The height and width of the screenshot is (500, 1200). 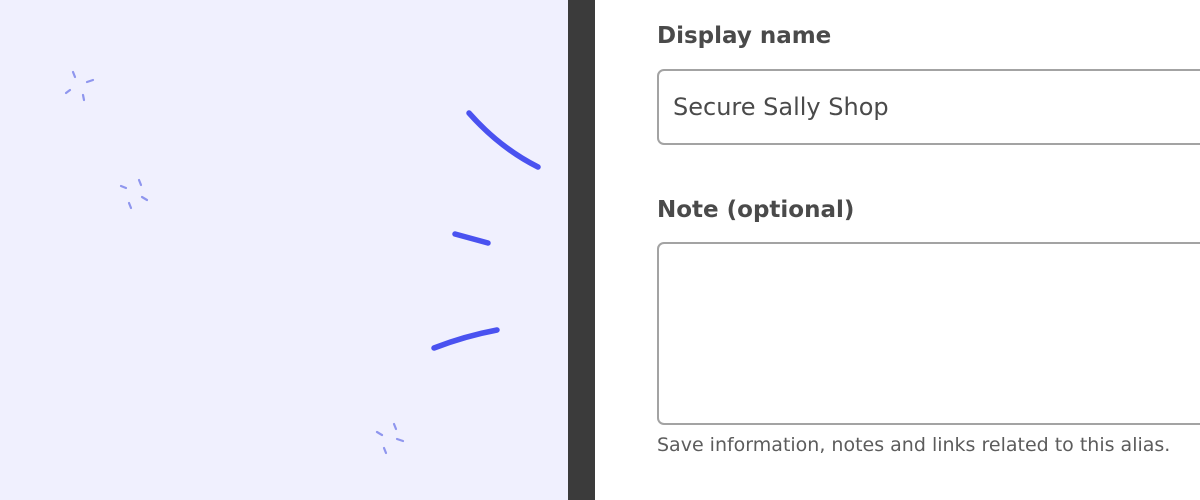 What do you see at coordinates (744, 36) in the screenshot?
I see `display-name-label: Display name` at bounding box center [744, 36].